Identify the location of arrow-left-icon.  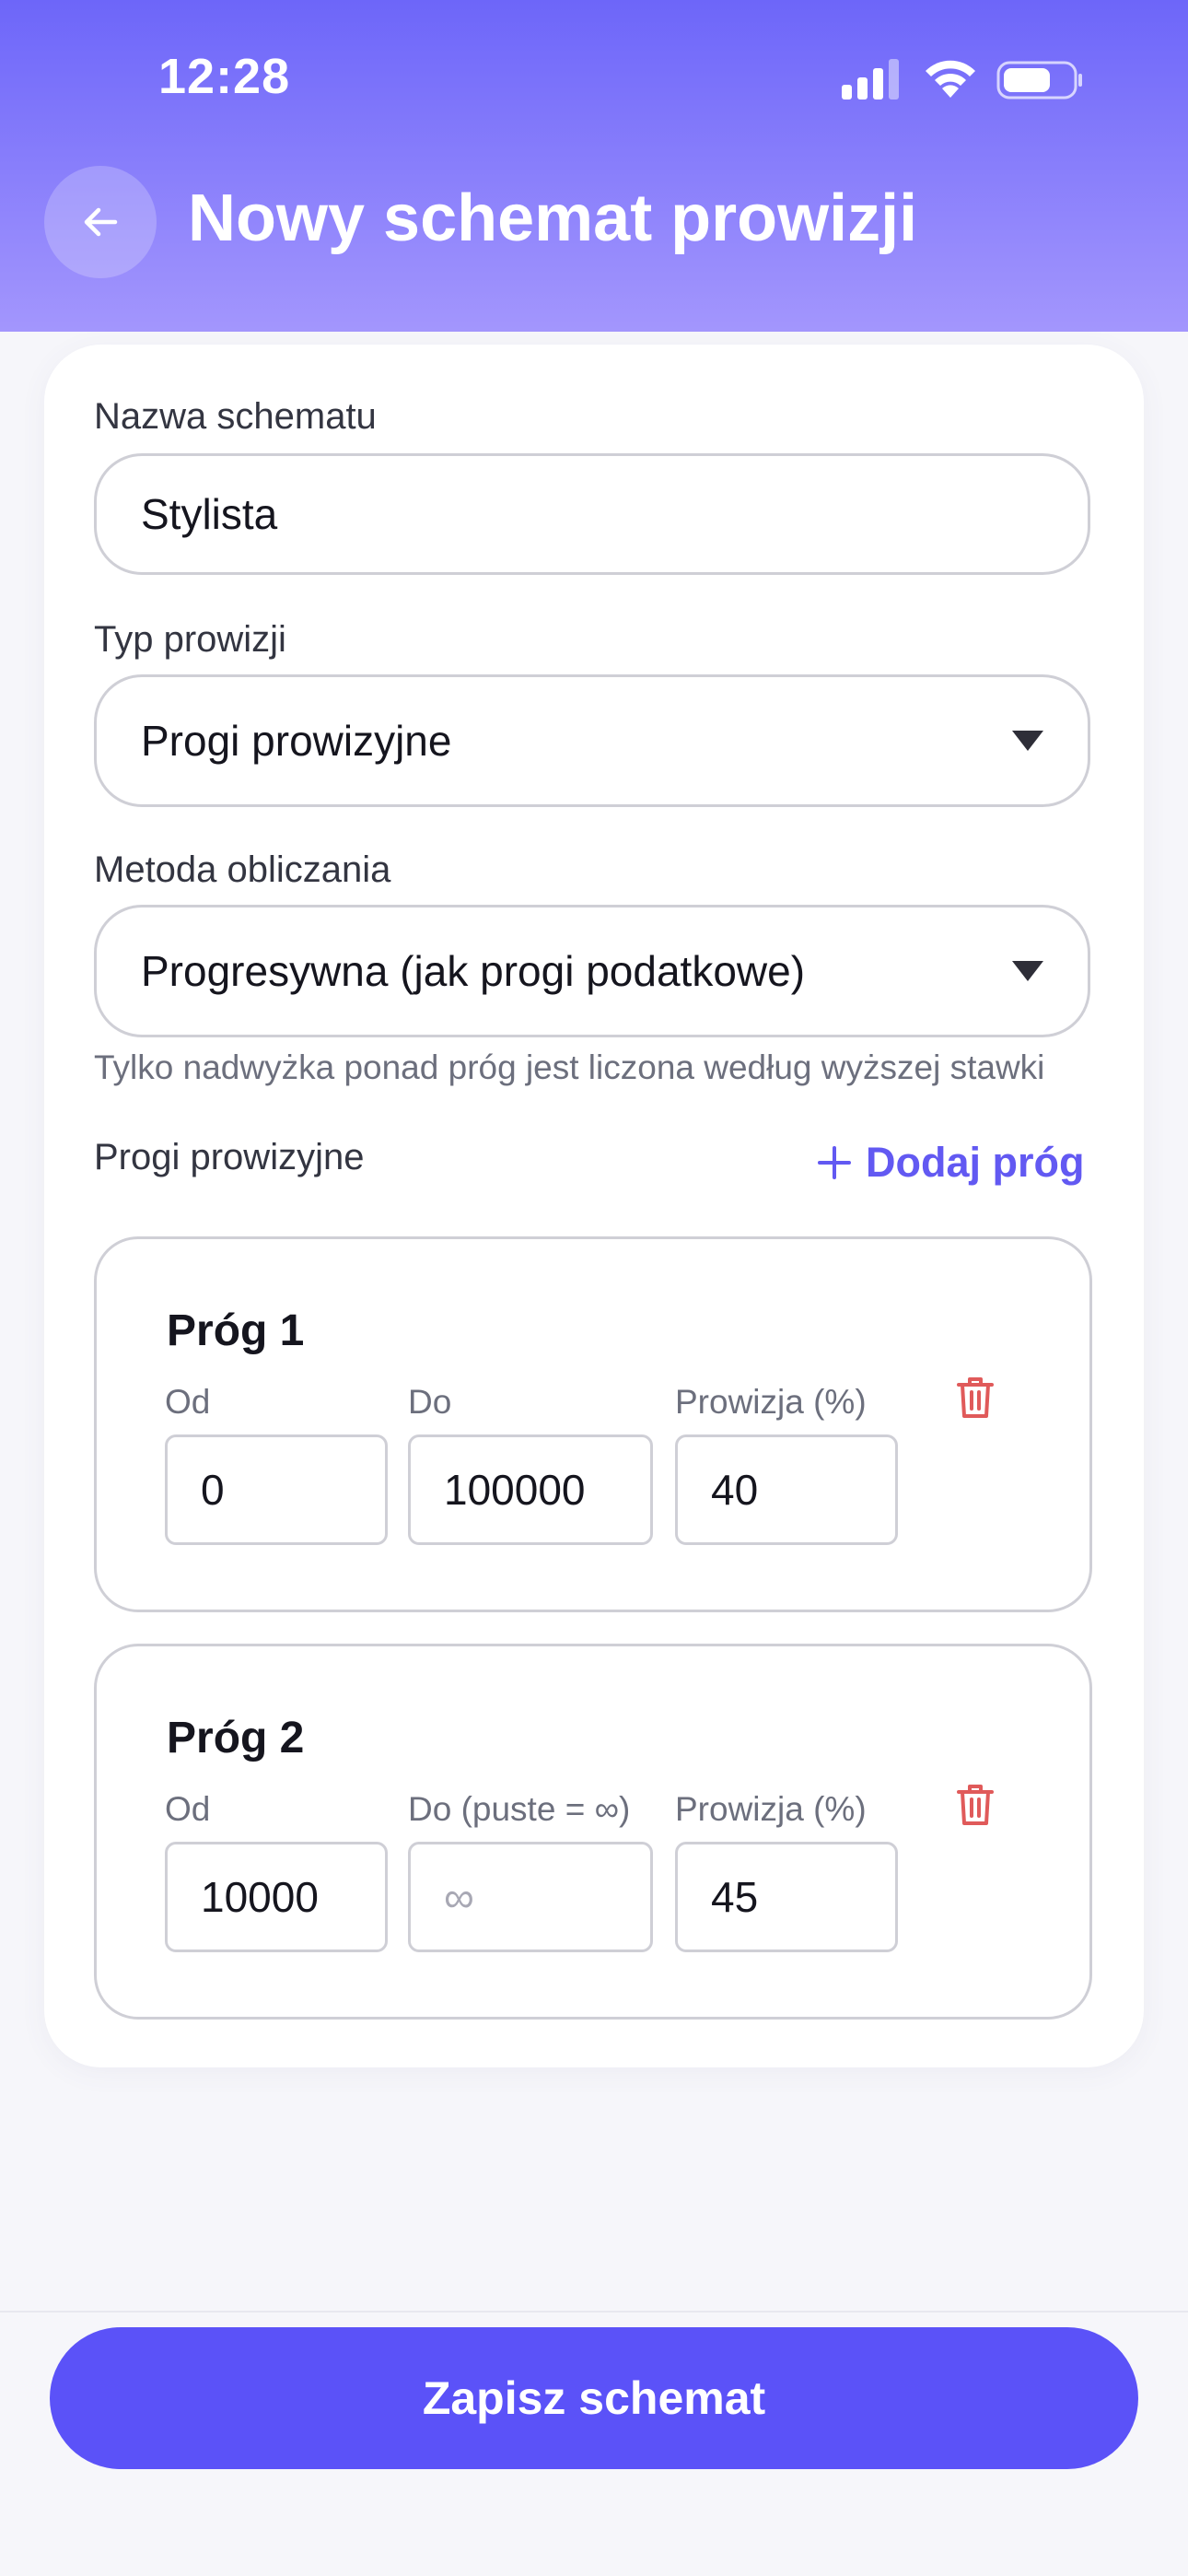
(101, 222).